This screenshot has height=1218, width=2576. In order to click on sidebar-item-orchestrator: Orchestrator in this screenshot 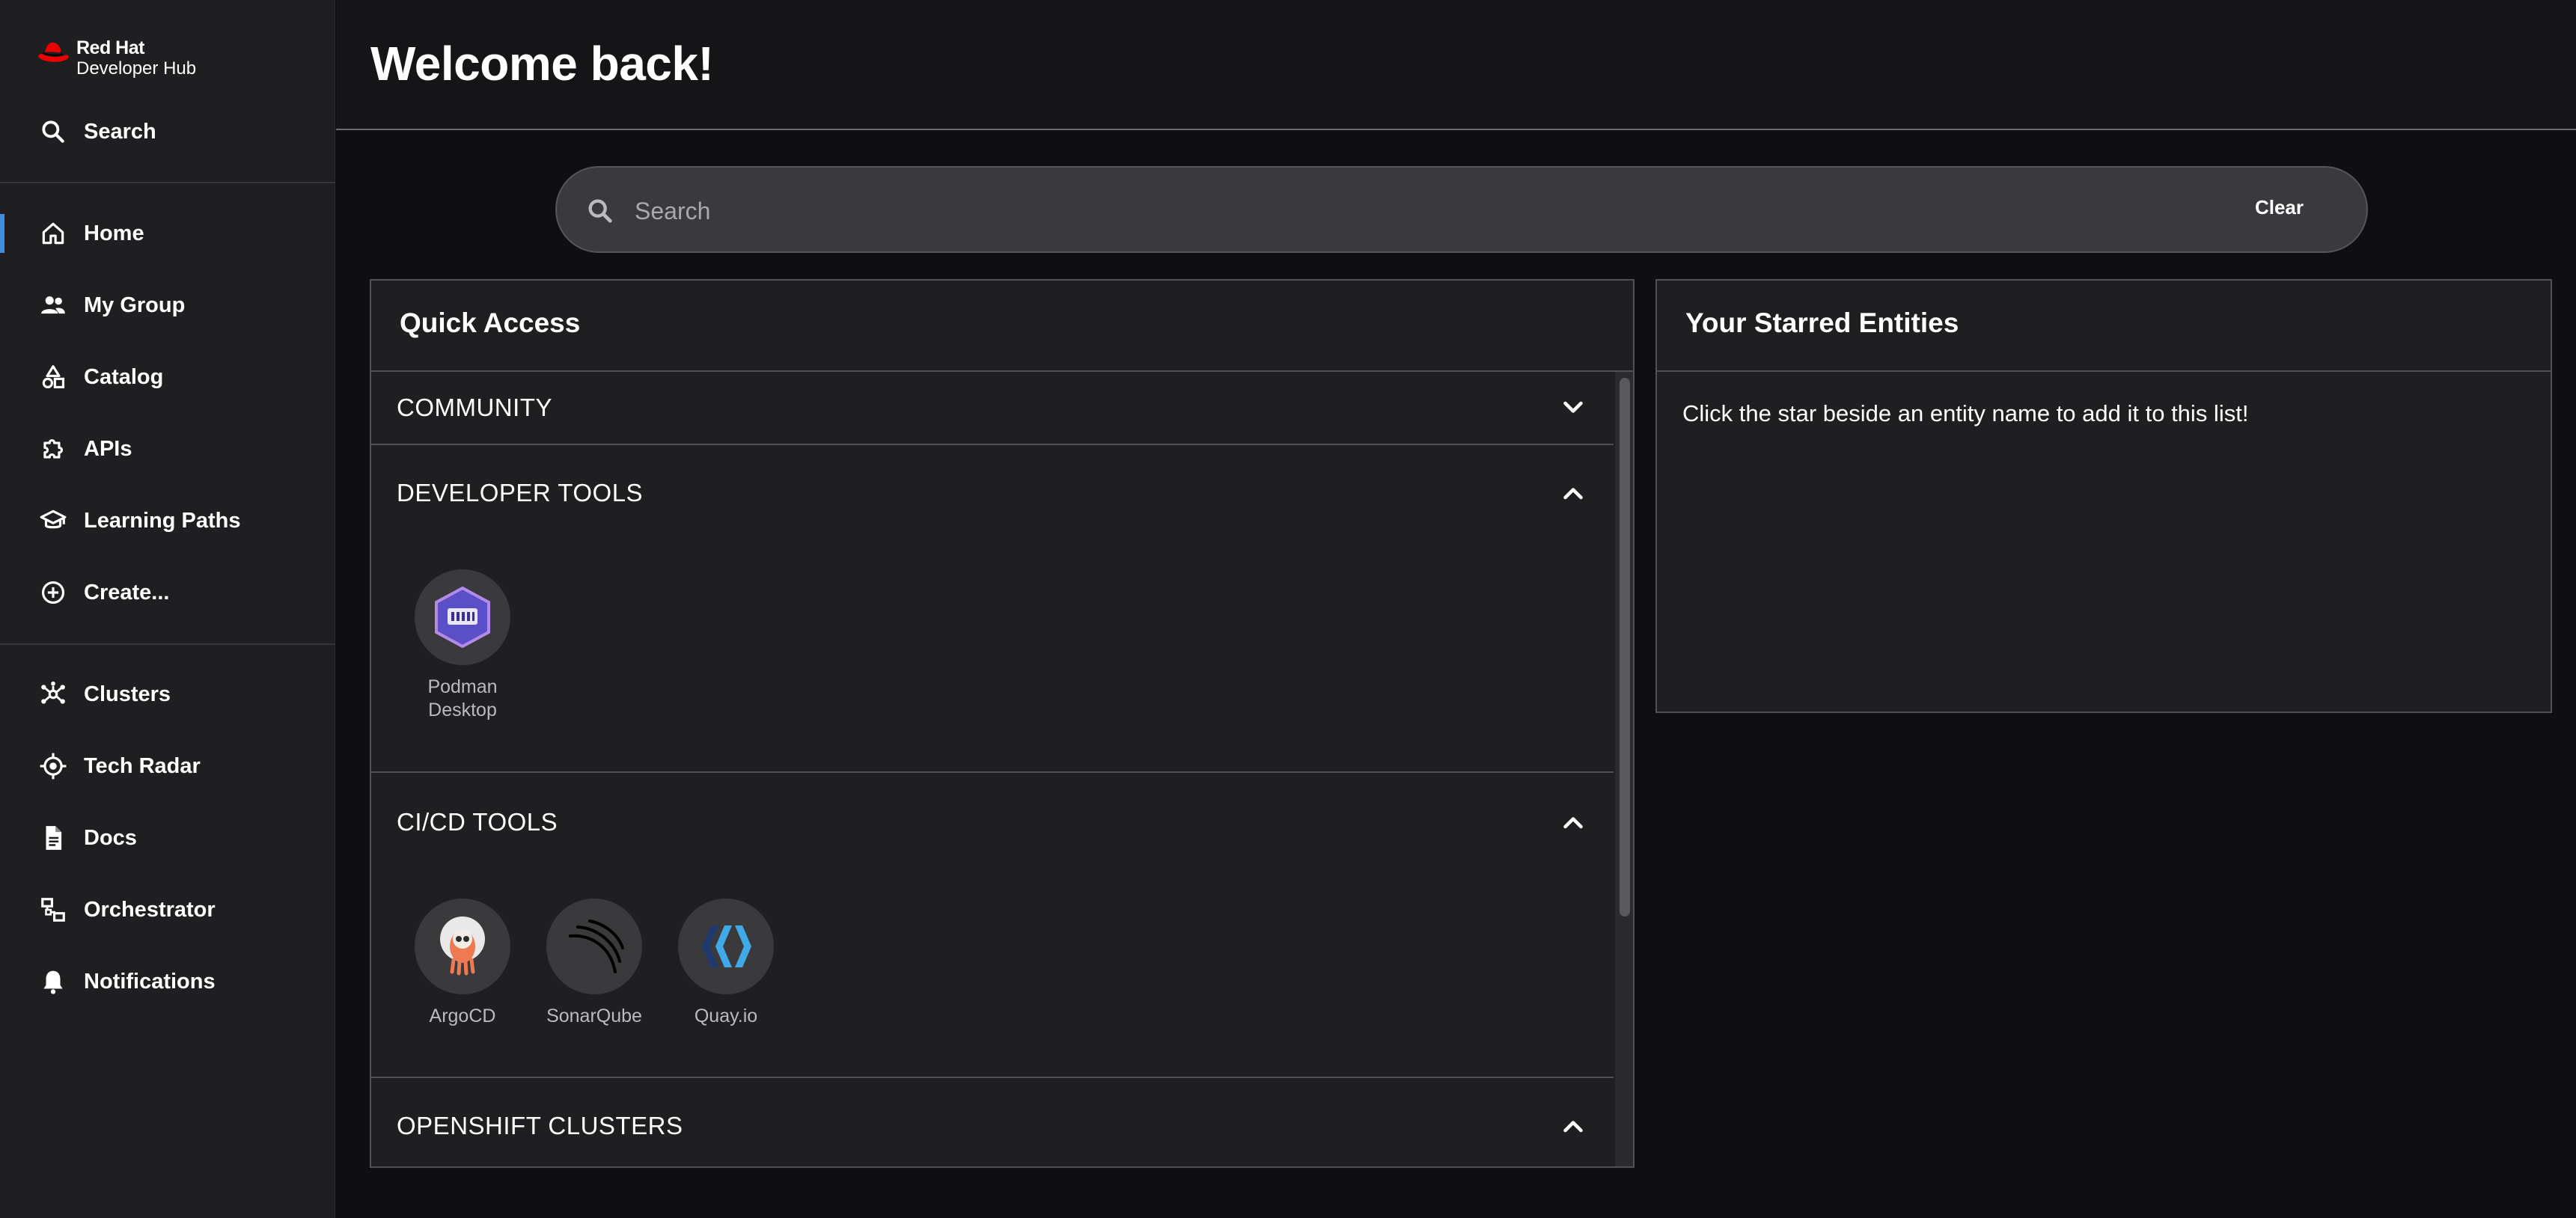, I will do `click(167, 910)`.